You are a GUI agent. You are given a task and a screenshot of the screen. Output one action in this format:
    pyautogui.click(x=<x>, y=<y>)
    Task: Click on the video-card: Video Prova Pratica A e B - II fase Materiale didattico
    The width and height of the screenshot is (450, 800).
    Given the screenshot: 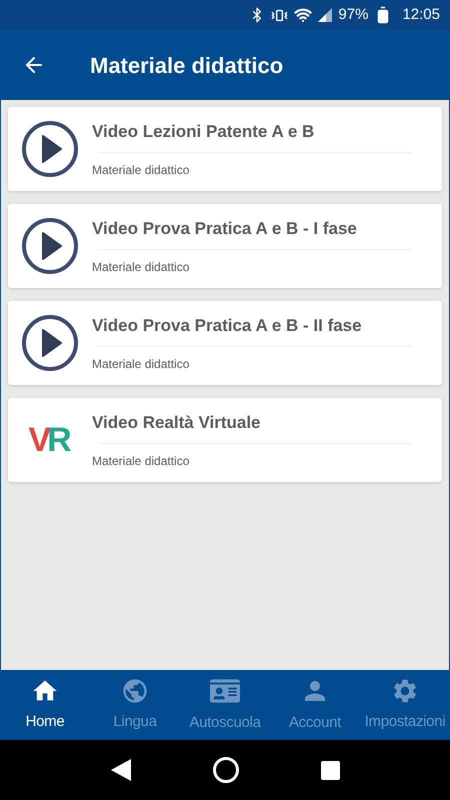 What is the action you would take?
    pyautogui.click(x=225, y=343)
    